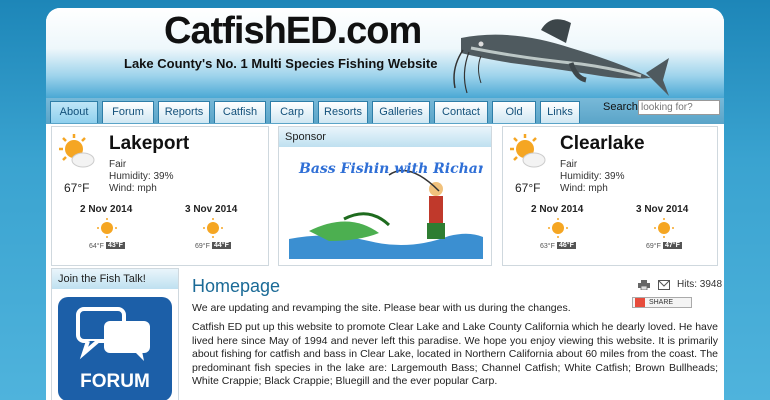 The width and height of the screenshot is (770, 400). Describe the element at coordinates (96, 246) in the screenshot. I see `forecast-low: 64°F` at that location.